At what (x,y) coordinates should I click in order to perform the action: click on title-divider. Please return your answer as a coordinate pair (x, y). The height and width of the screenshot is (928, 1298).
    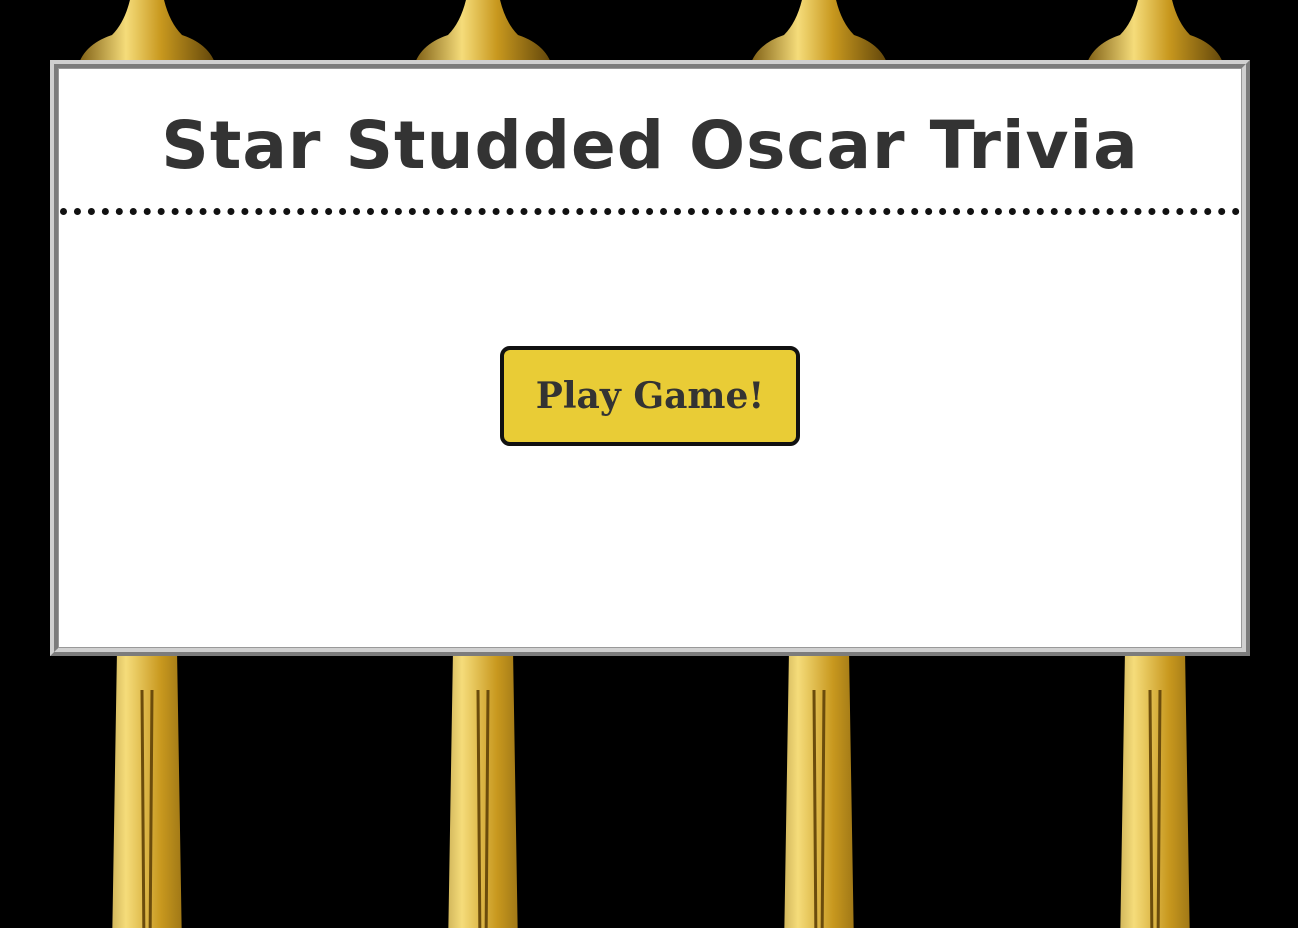
    Looking at the image, I should click on (650, 211).